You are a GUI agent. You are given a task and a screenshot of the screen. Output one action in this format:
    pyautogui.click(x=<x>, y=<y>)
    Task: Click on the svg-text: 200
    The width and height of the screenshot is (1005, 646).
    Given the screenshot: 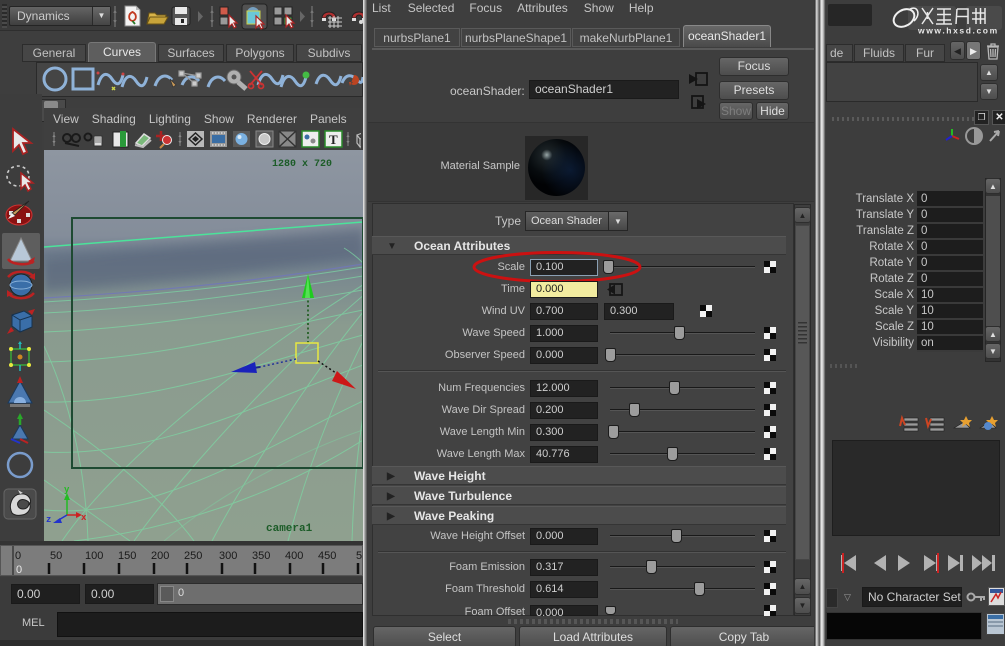 What is the action you would take?
    pyautogui.click(x=160, y=556)
    